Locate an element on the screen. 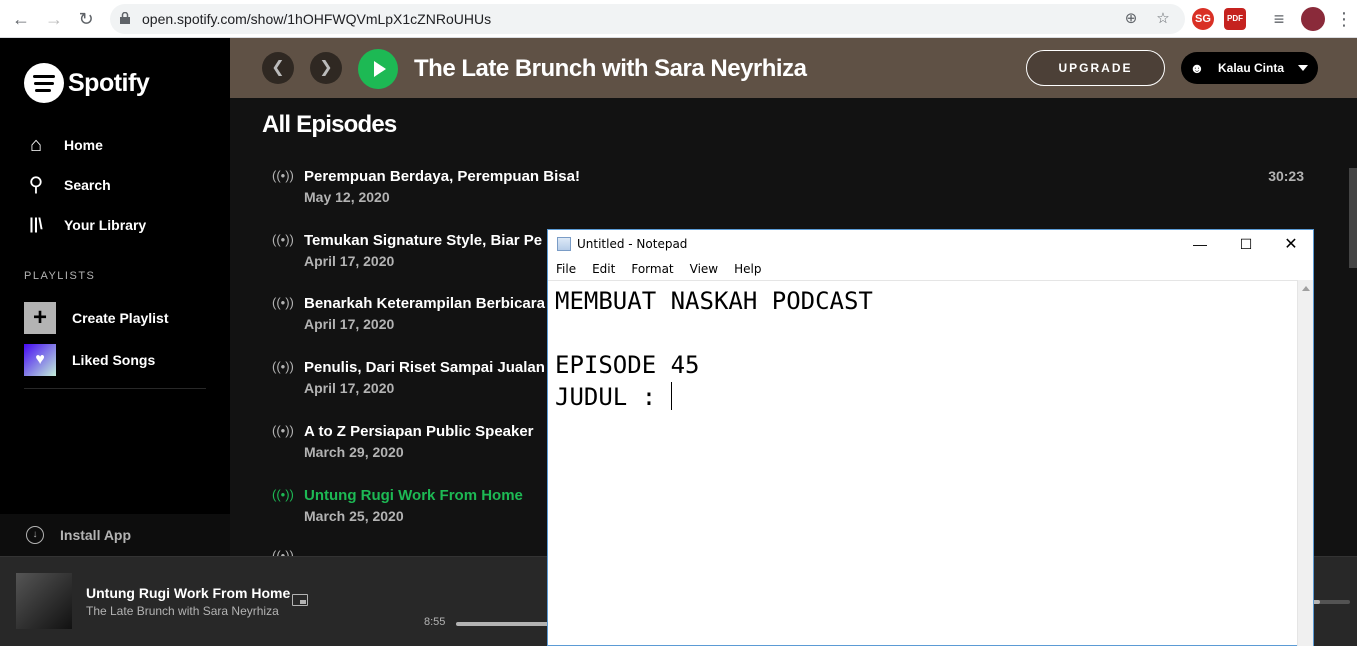 This screenshot has height=646, width=1357. back-button: ❮ is located at coordinates (278, 68).